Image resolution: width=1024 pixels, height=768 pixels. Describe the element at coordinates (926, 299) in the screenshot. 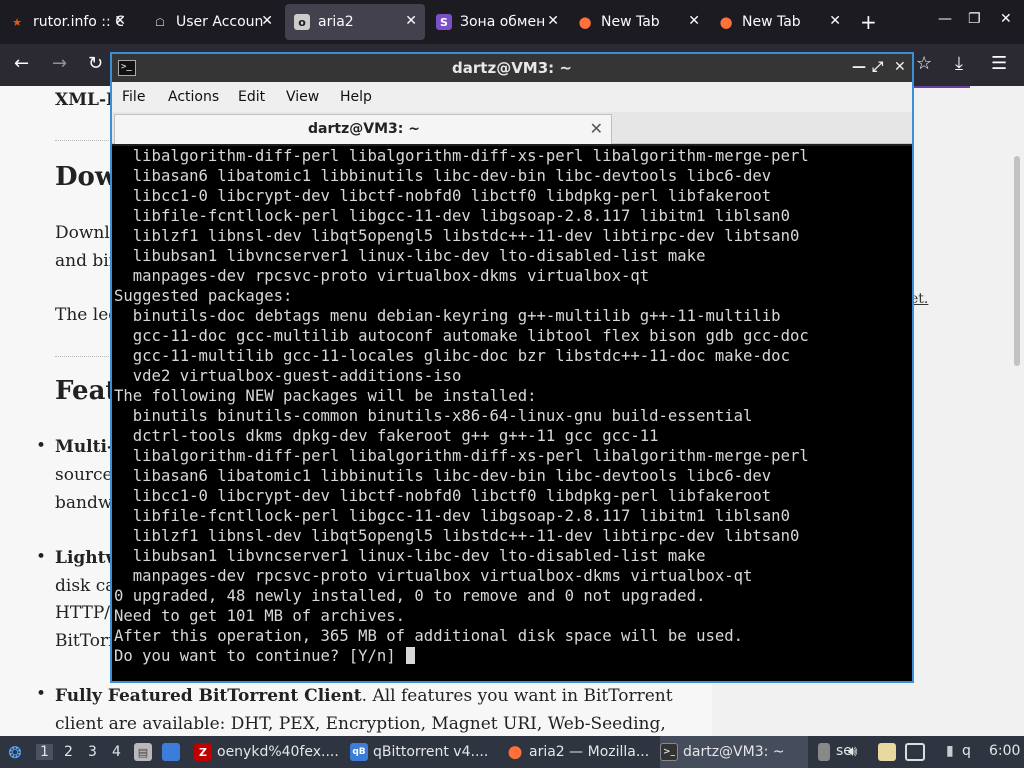

I see `link-tail: .` at that location.